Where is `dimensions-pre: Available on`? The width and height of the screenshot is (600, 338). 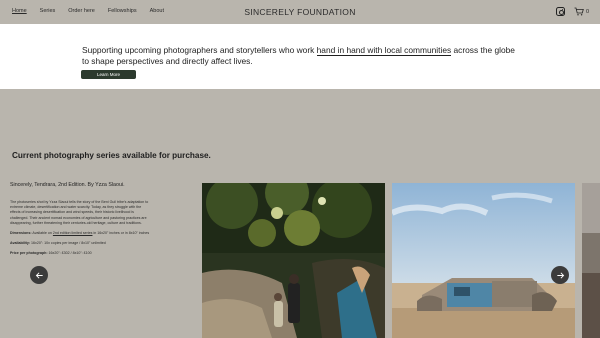
dimensions-pre: Available on is located at coordinates (42, 233).